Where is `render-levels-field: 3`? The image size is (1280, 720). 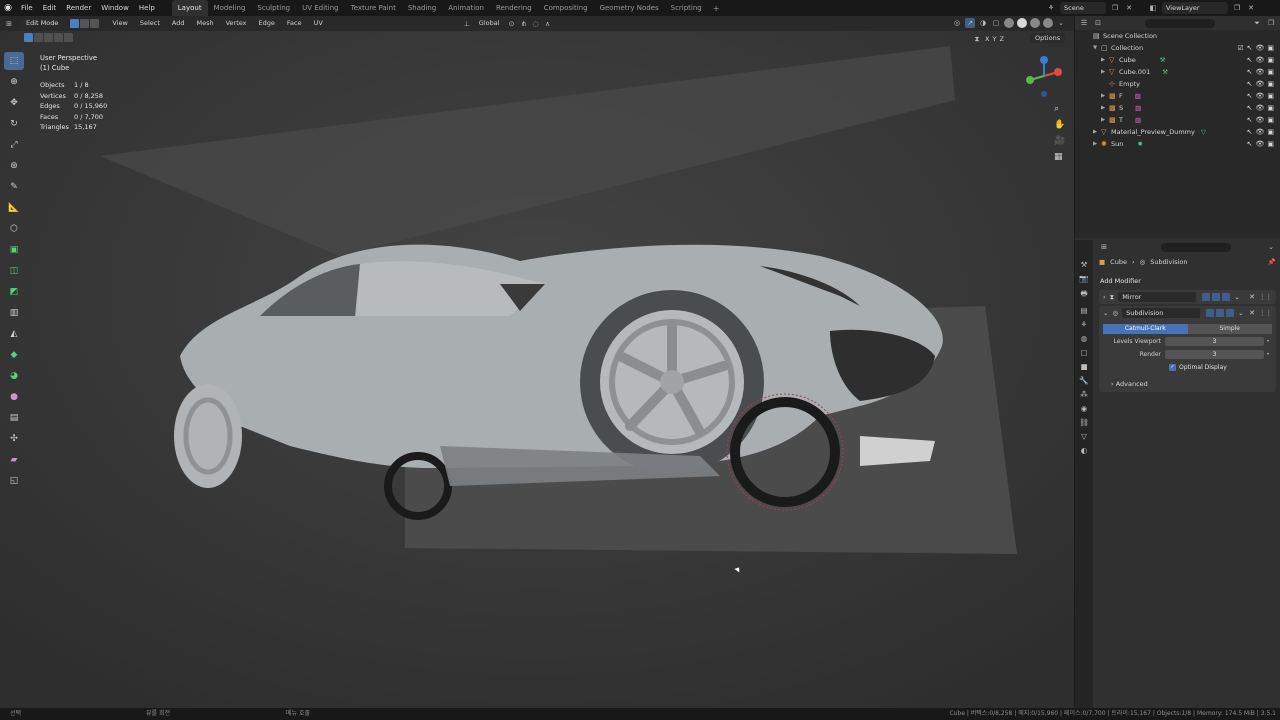 render-levels-field: 3 is located at coordinates (1214, 354).